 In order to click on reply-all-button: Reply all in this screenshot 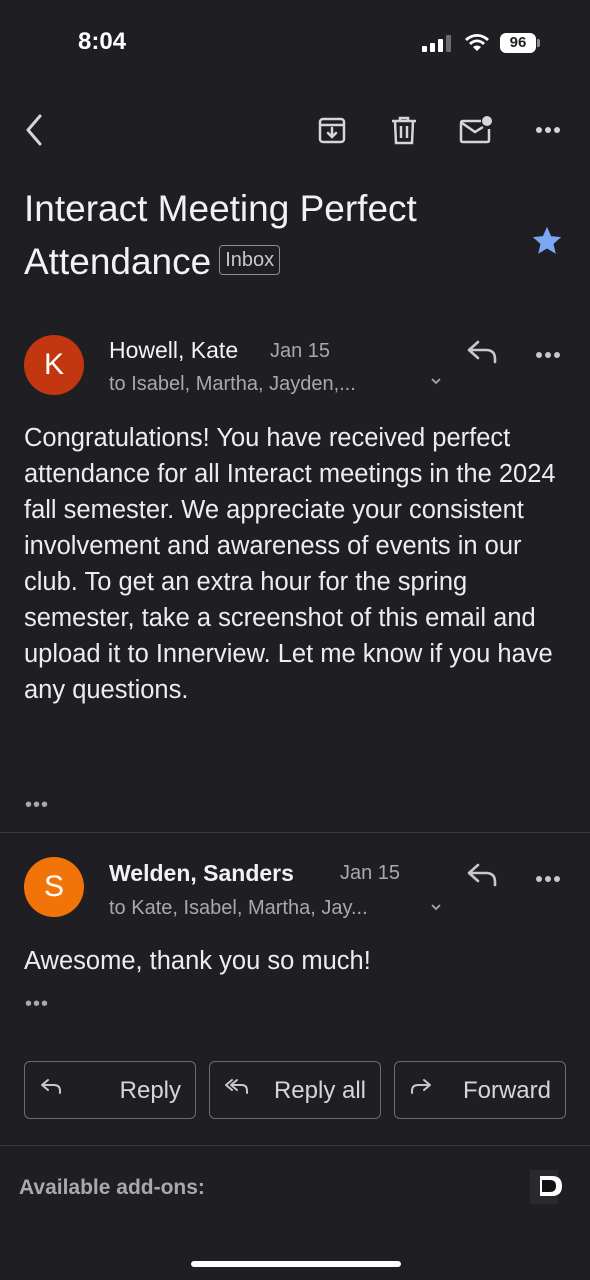, I will do `click(295, 1090)`.